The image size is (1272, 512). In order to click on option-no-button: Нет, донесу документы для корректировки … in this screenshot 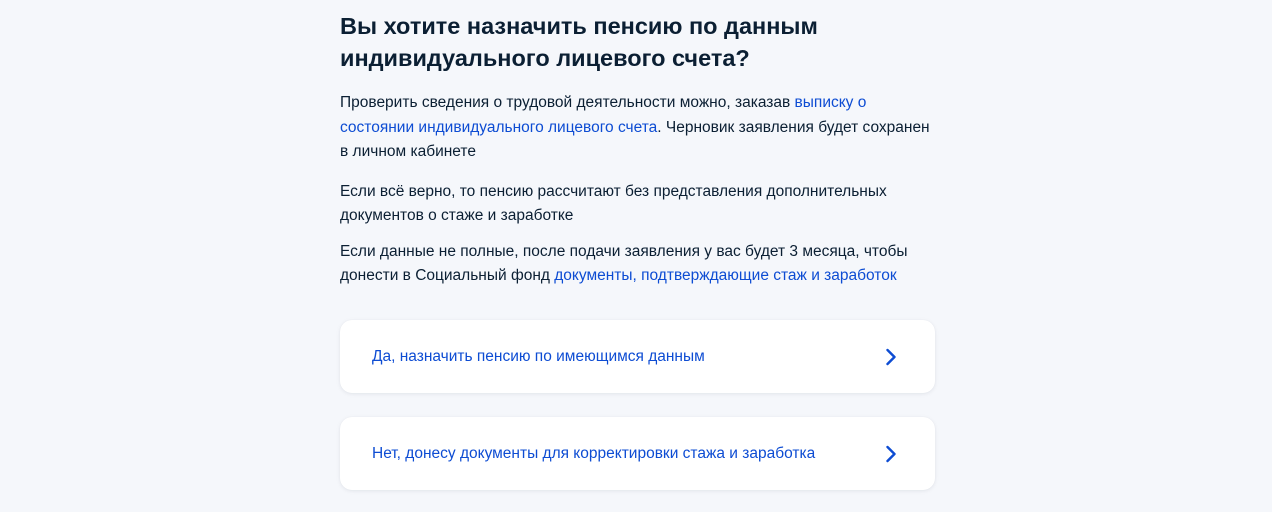, I will do `click(637, 453)`.